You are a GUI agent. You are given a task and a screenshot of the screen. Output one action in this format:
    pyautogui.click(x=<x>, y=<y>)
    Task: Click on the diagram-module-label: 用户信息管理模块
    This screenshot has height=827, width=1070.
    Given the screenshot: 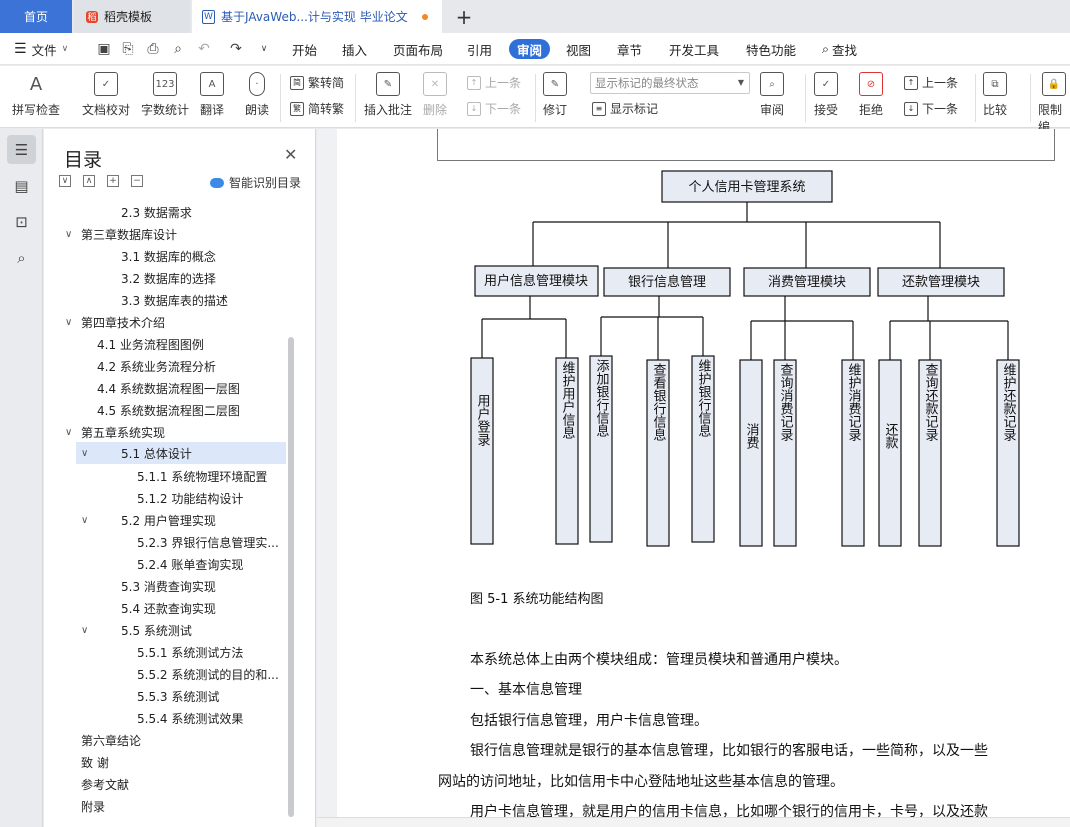 What is the action you would take?
    pyautogui.click(x=536, y=281)
    